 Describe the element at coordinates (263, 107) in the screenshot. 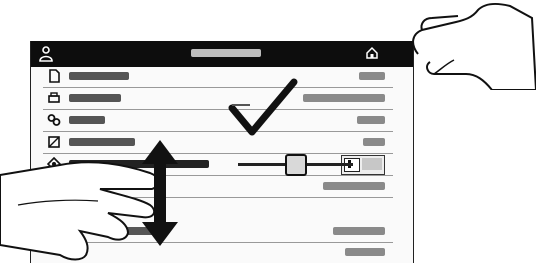

I see `checkmark-icon` at that location.